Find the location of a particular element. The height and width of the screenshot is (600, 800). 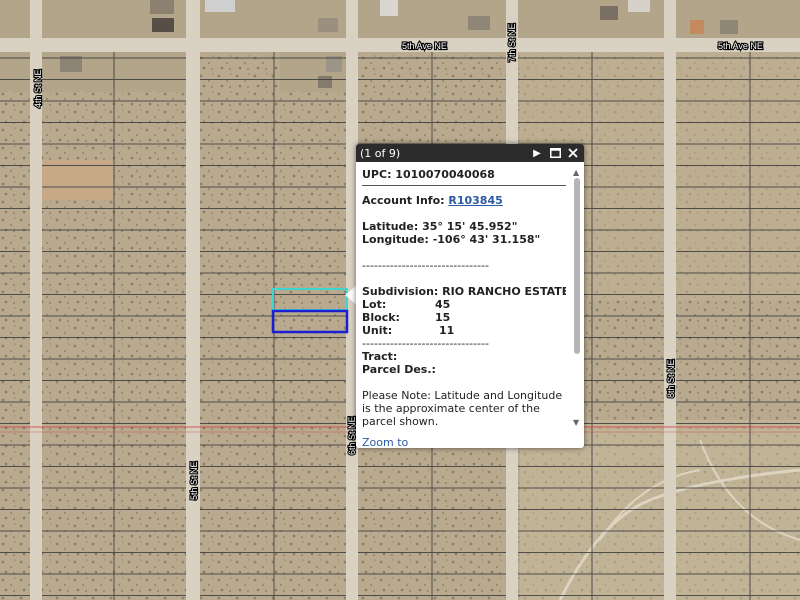

block-value: 15 is located at coordinates (443, 317).